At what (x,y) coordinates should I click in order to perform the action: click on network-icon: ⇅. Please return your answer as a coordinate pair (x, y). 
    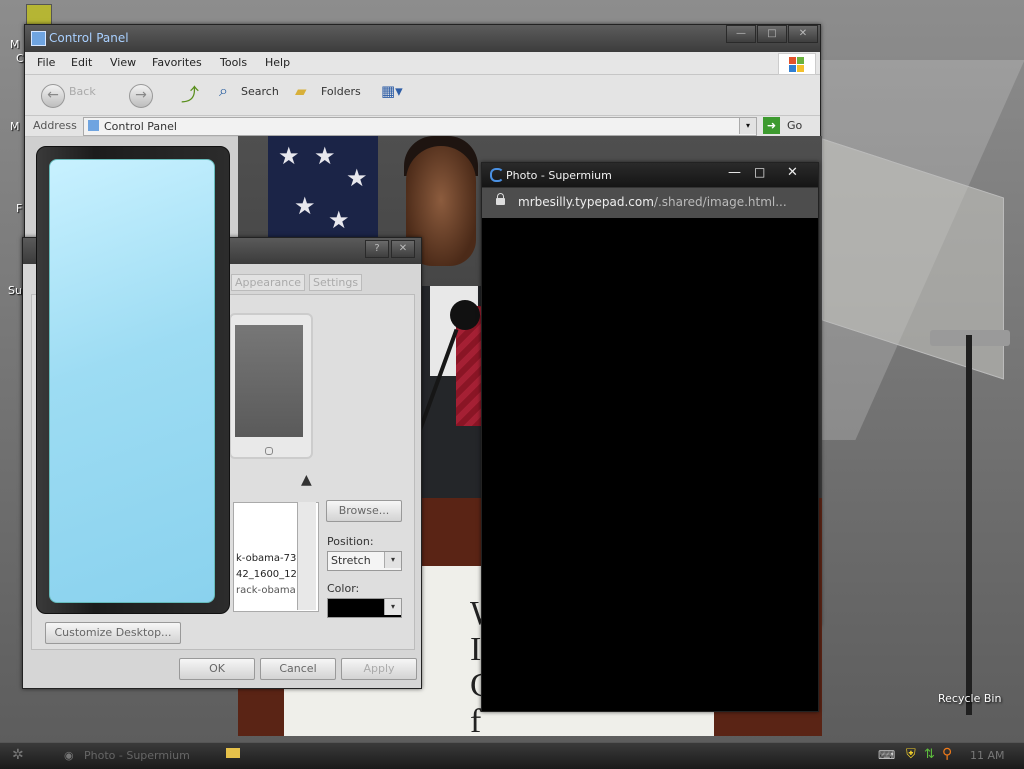
    Looking at the image, I should click on (929, 754).